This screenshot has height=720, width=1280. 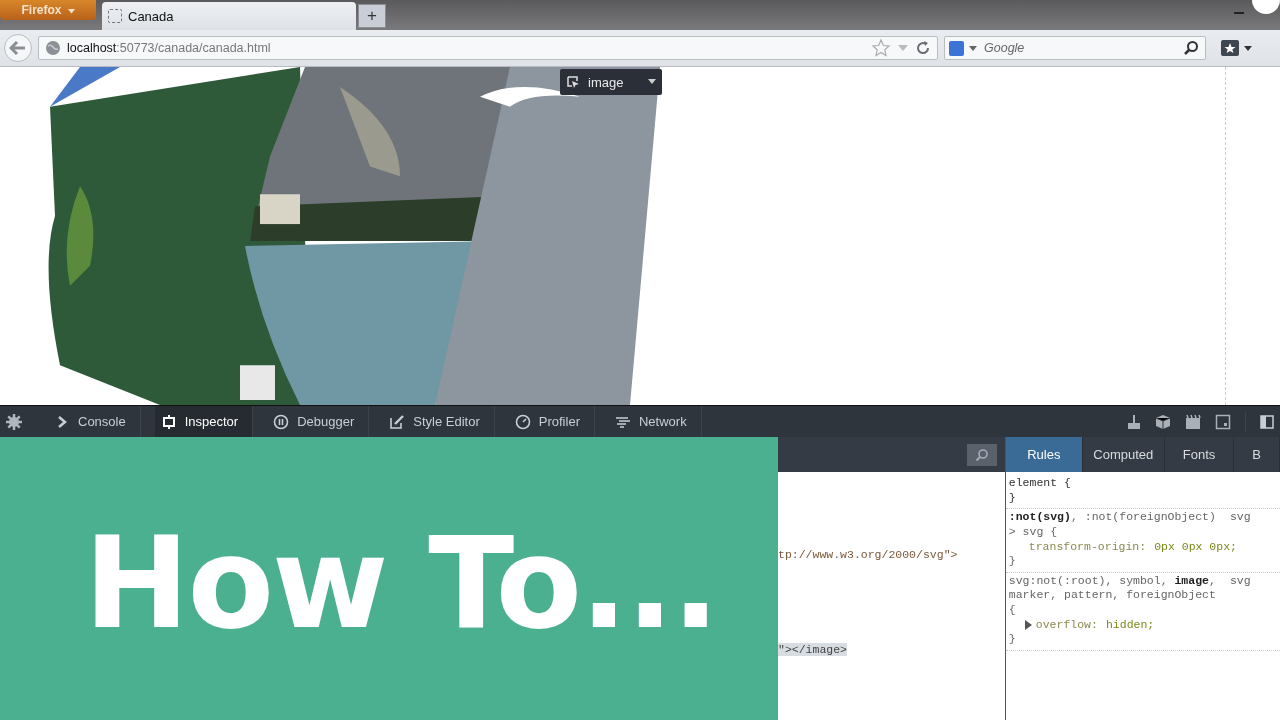 What do you see at coordinates (204, 421) in the screenshot?
I see `devtools-tab: Inspector` at bounding box center [204, 421].